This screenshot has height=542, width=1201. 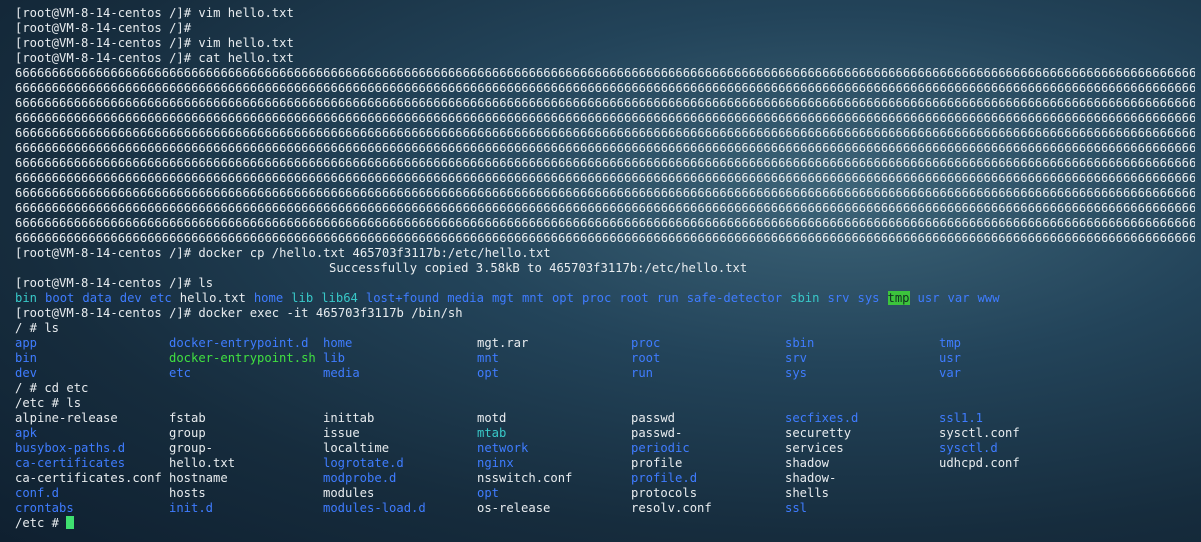 I want to click on ls-entry: network, so click(x=503, y=448).